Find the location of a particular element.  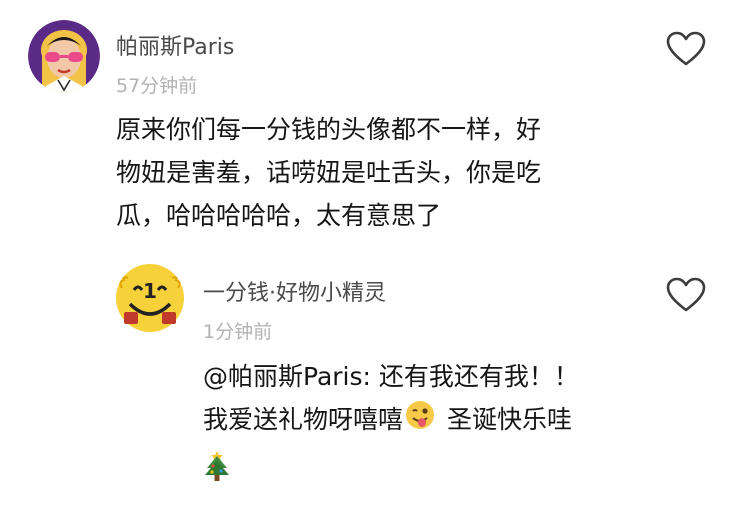

svg-text: 1 is located at coordinates (150, 291).